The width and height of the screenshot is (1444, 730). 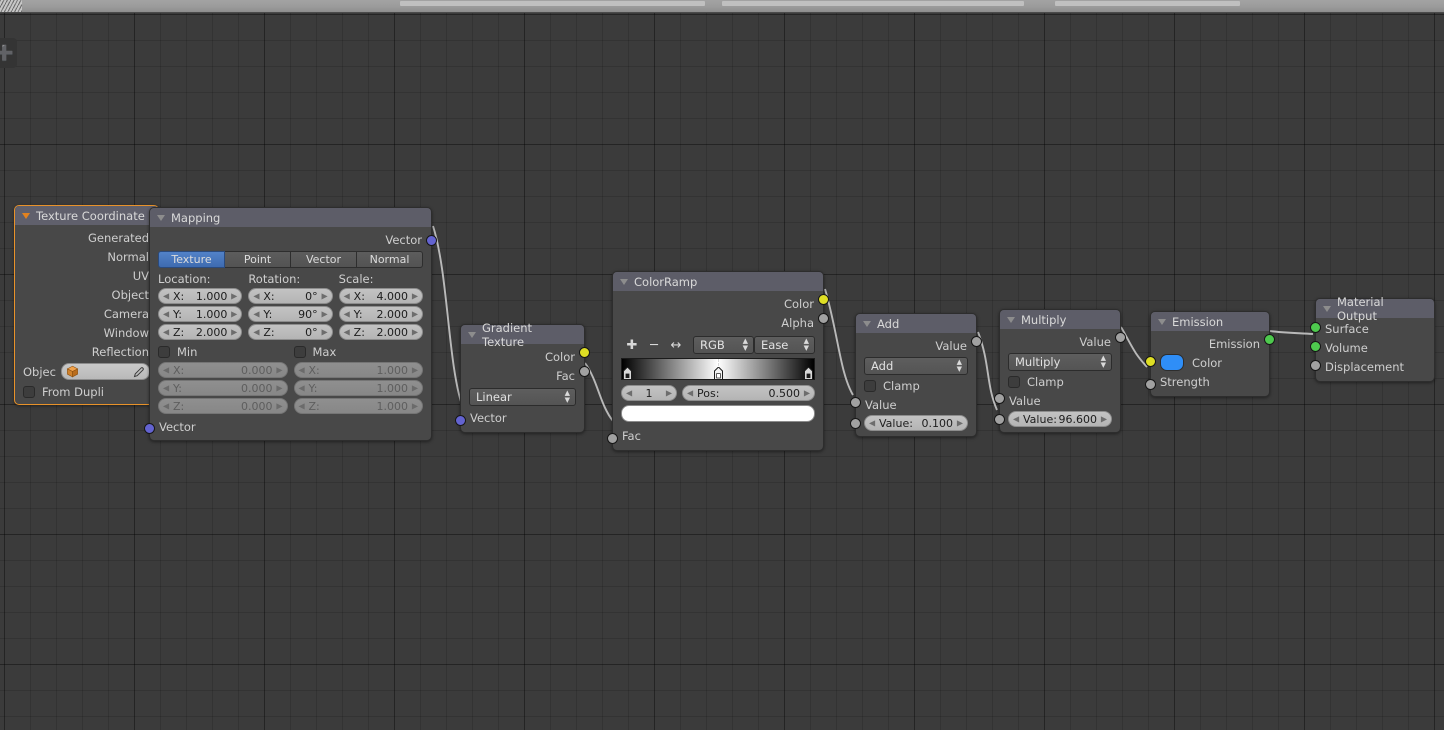 I want to click on node-header: Texture Coordinate, so click(x=86, y=215).